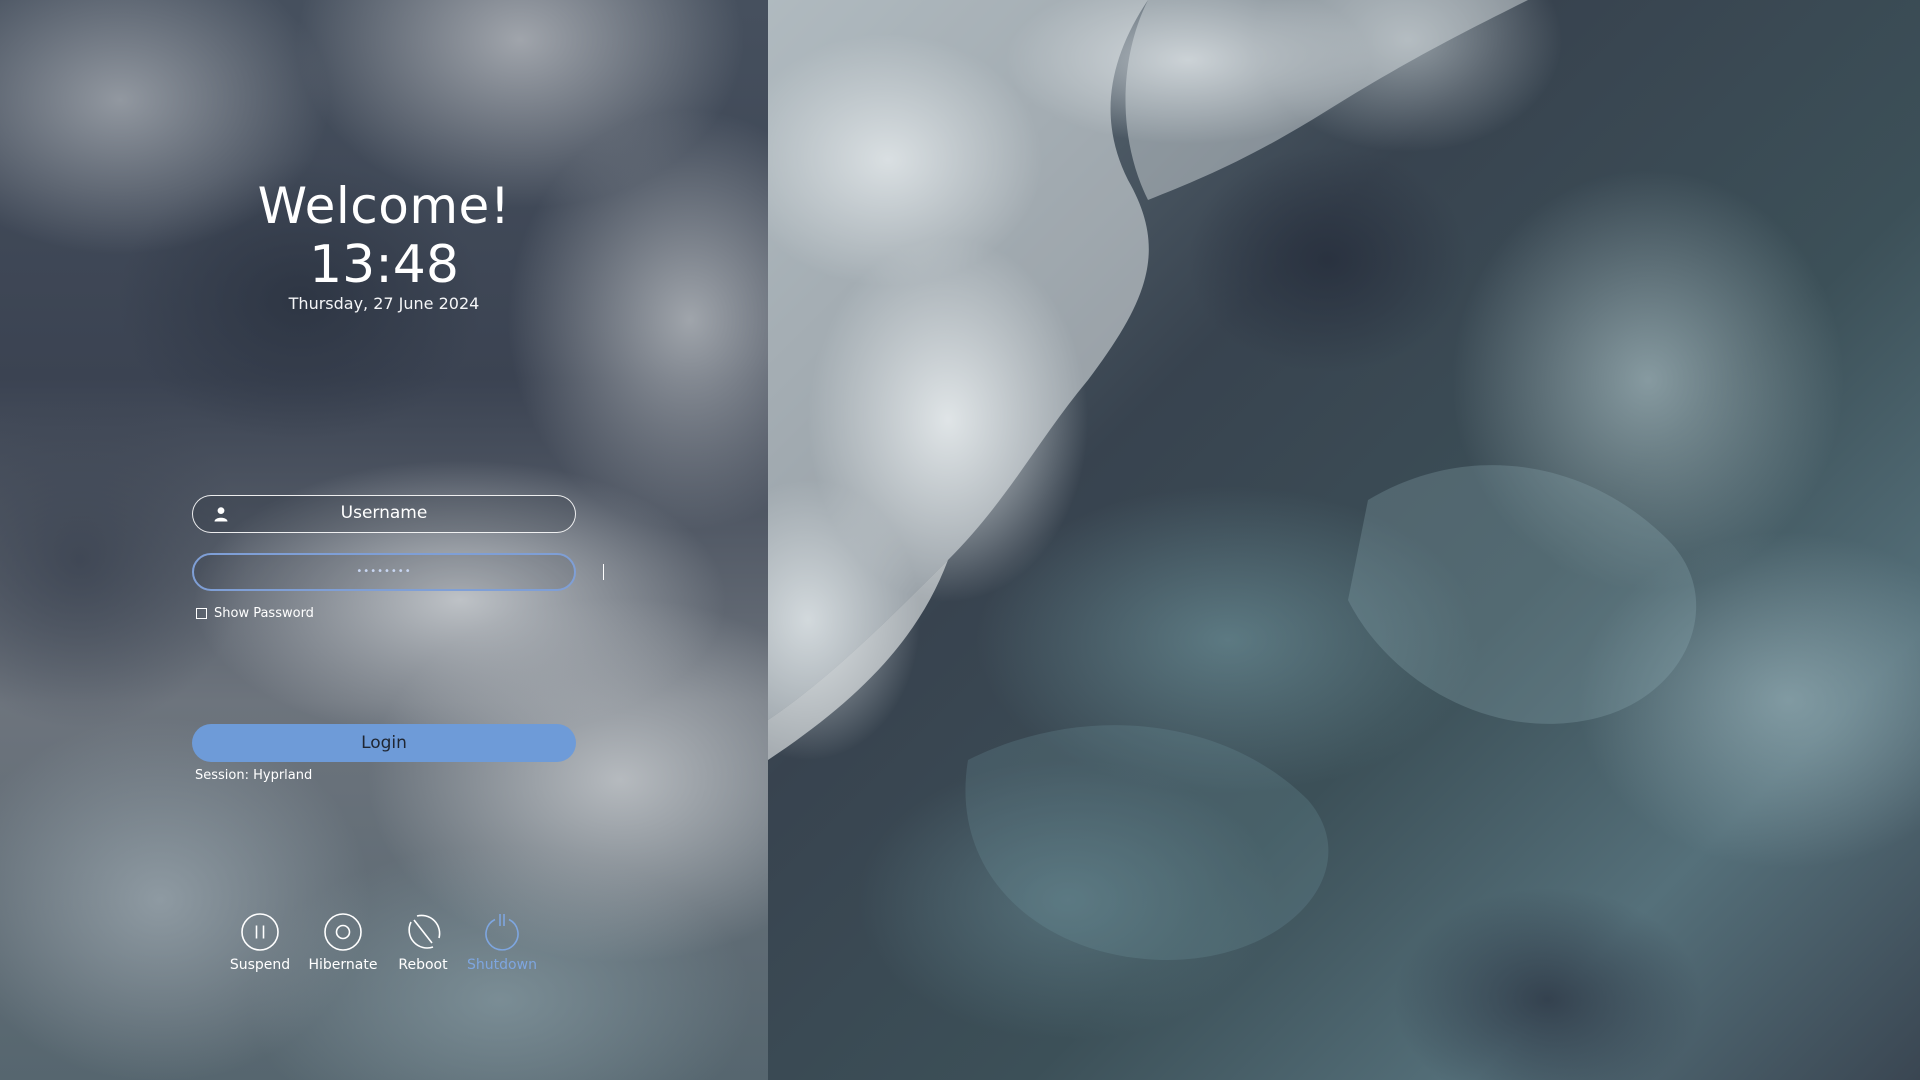  I want to click on login-button: Login, so click(384, 743).